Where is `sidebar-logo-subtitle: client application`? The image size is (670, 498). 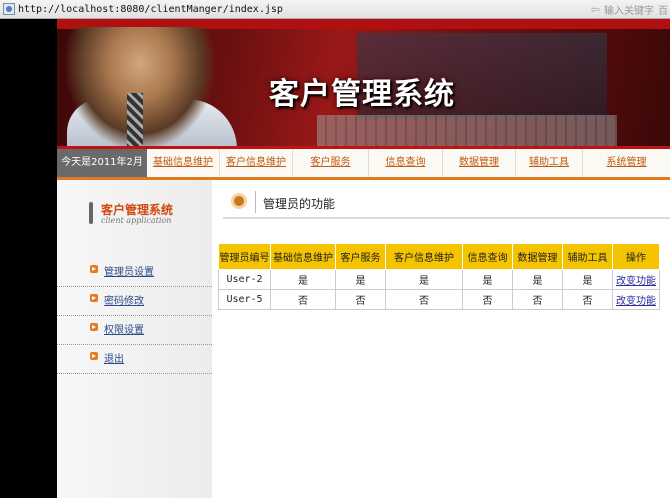
sidebar-logo-subtitle: client application is located at coordinates (136, 220).